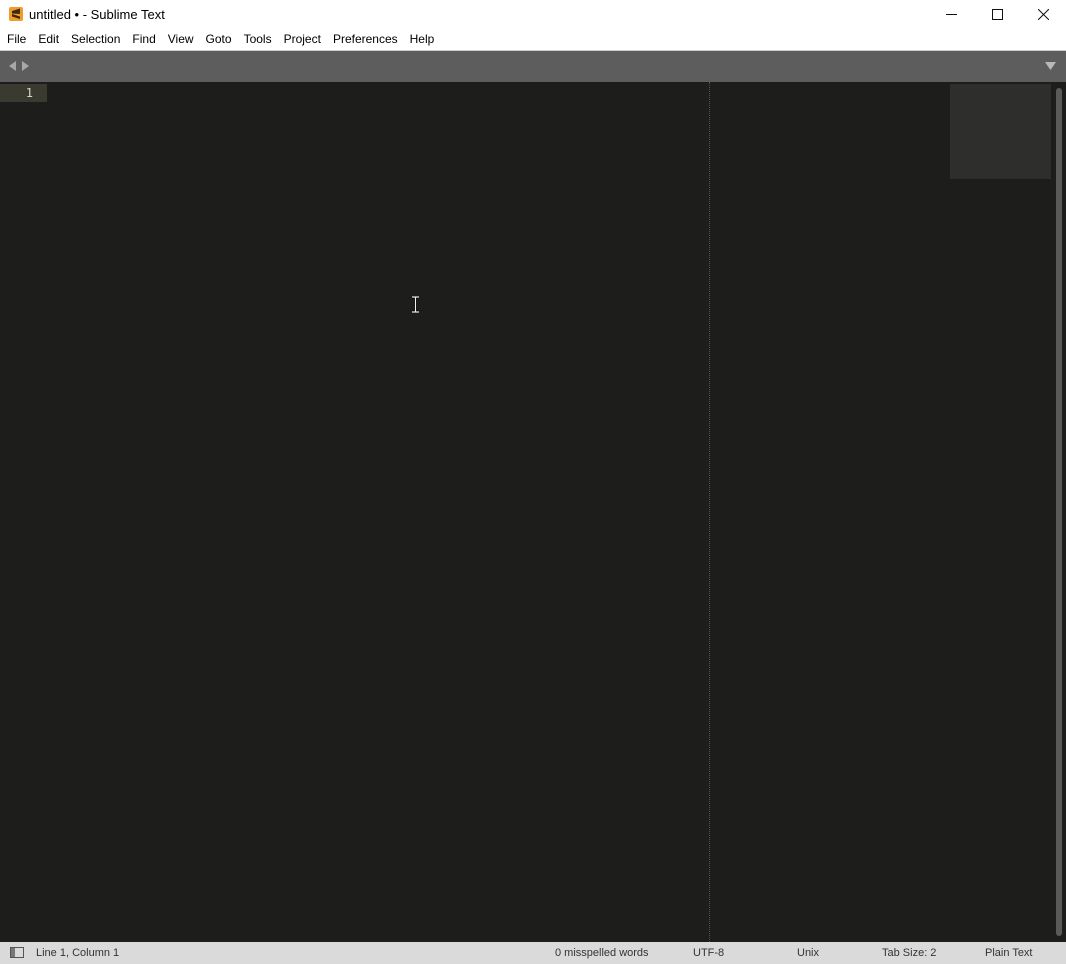 This screenshot has width=1066, height=964. What do you see at coordinates (1009, 953) in the screenshot?
I see `syntax-indicator: Plain Text` at bounding box center [1009, 953].